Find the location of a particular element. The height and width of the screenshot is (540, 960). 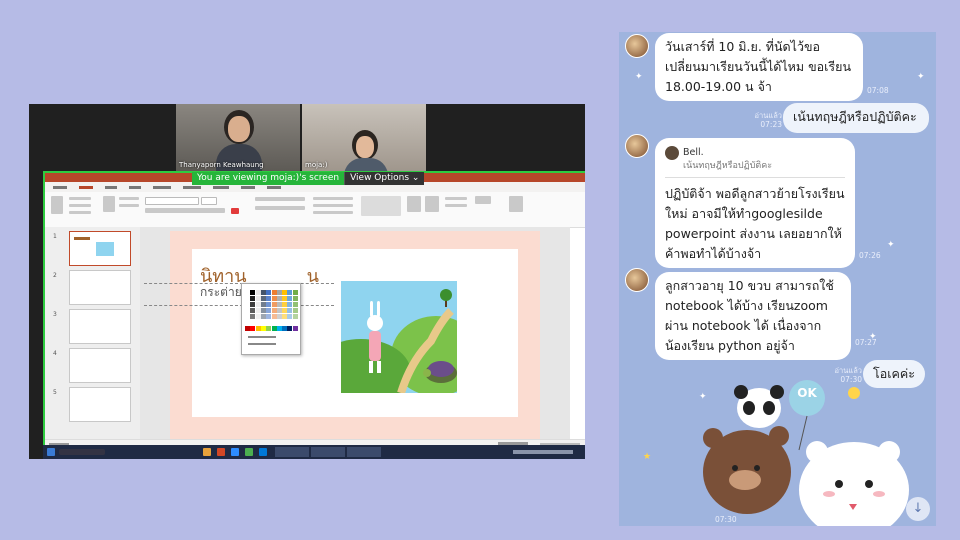

new-slide-icon is located at coordinates (109, 204).